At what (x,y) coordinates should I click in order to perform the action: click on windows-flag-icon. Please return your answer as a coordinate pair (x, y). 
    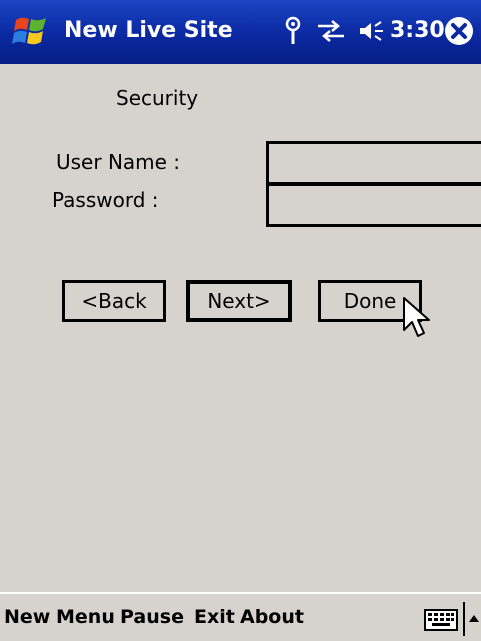
    Looking at the image, I should click on (32, 32).